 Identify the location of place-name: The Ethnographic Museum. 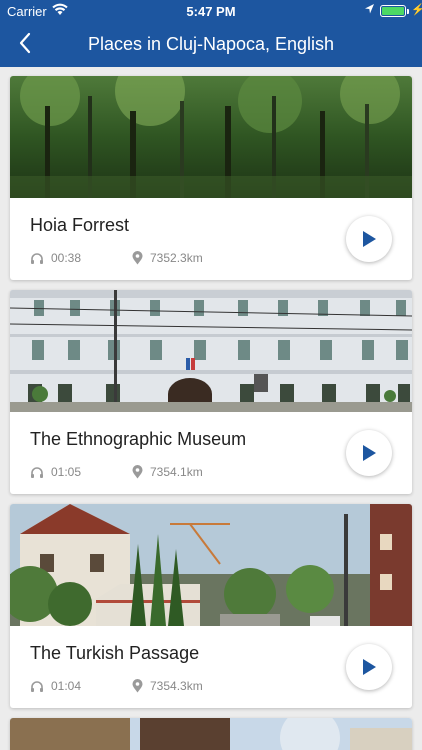
(138, 439).